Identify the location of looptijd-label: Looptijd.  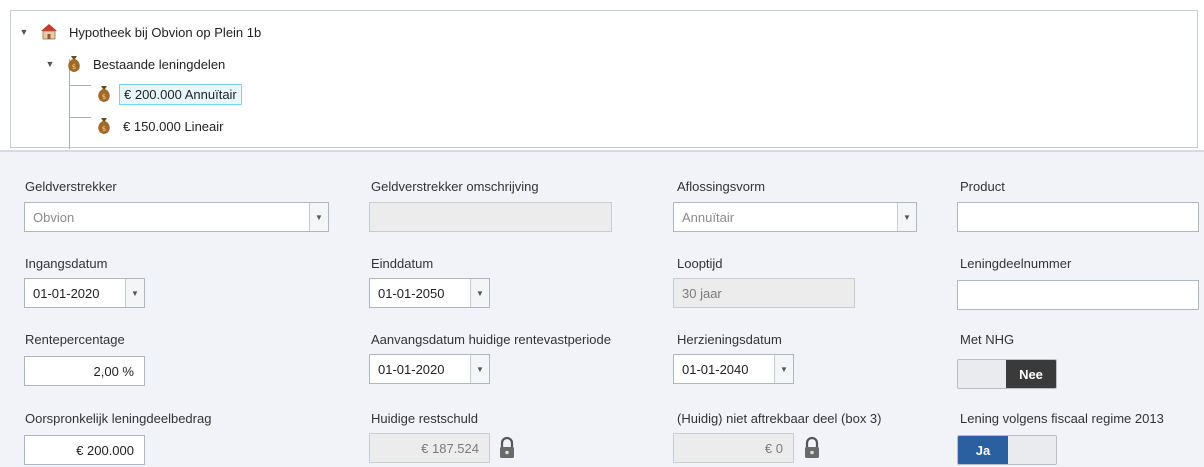
(700, 263).